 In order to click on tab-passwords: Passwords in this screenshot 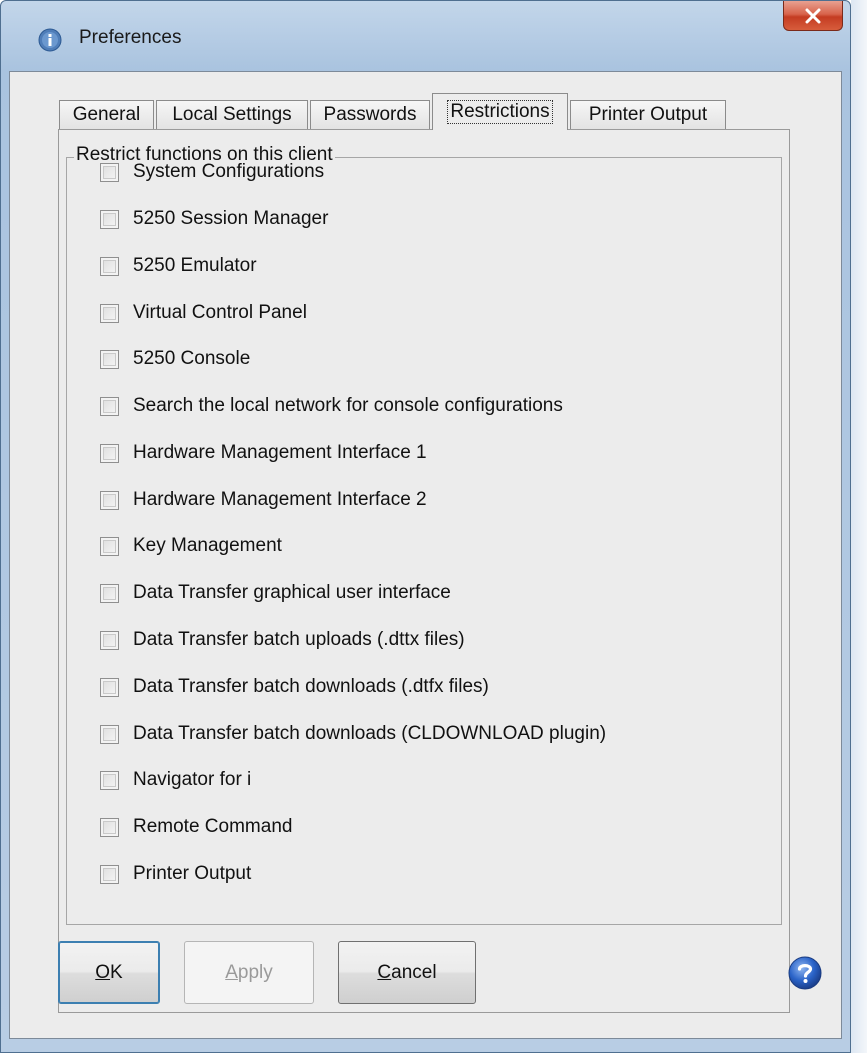, I will do `click(370, 114)`.